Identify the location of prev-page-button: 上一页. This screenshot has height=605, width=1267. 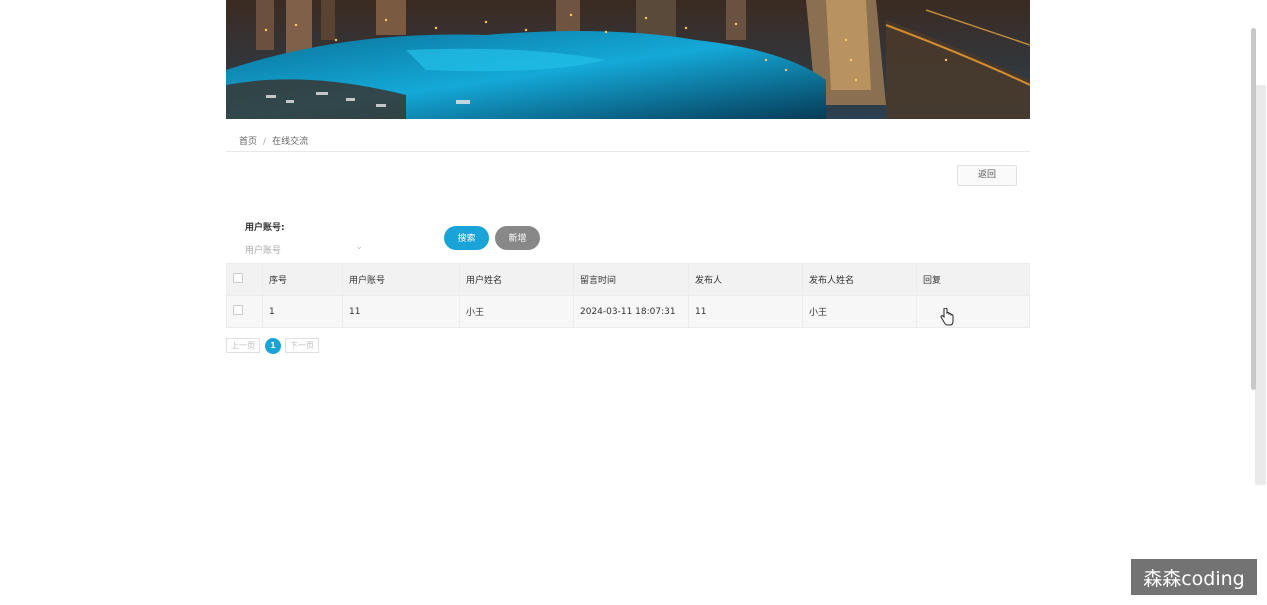
(243, 345).